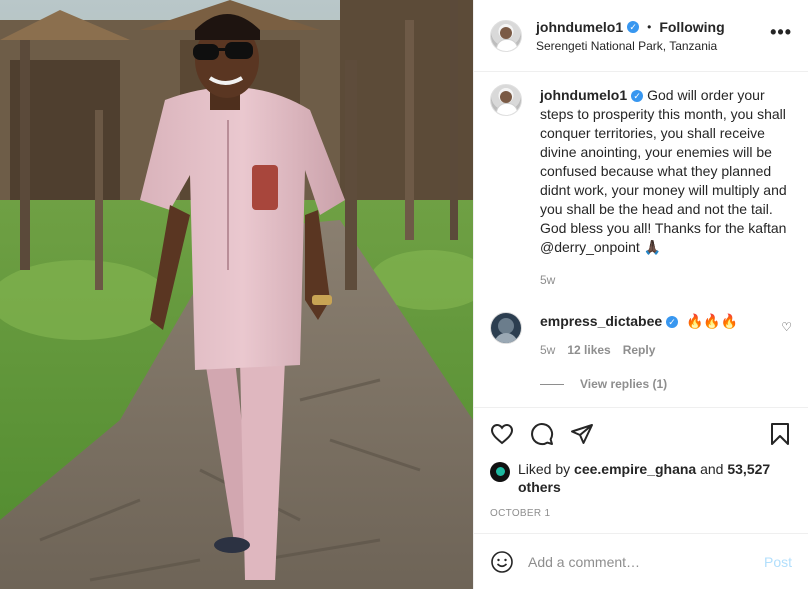 Image resolution: width=808 pixels, height=589 pixels. Describe the element at coordinates (547, 350) in the screenshot. I see `comment-age: 5w` at that location.